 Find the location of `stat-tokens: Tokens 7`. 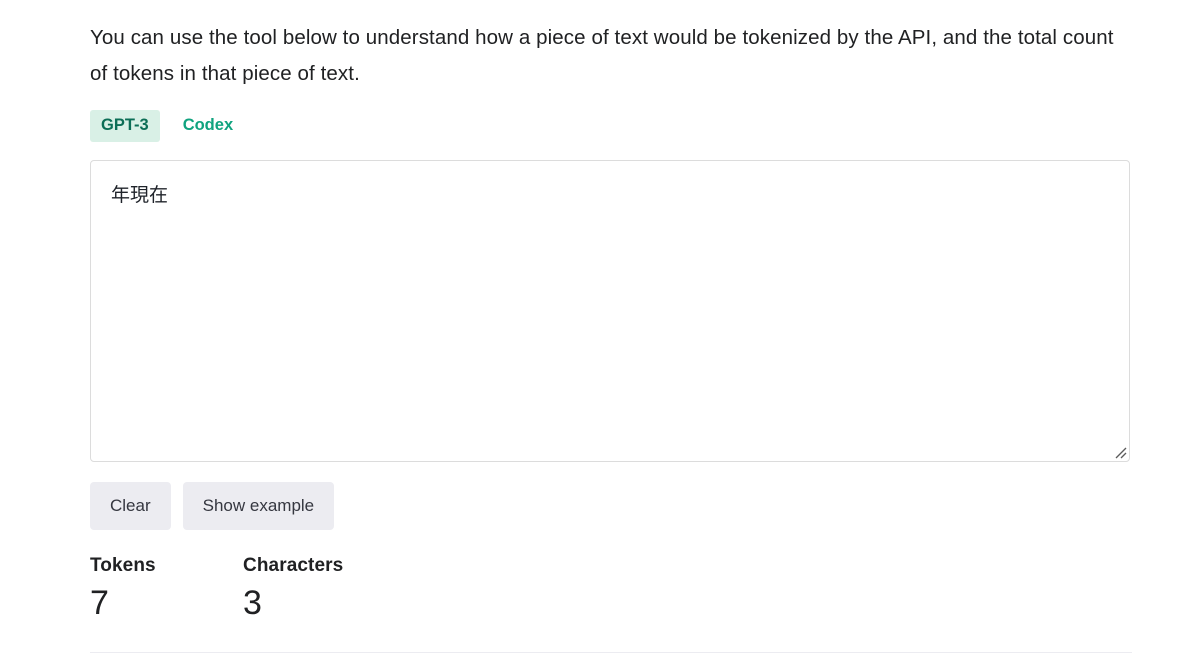

stat-tokens: Tokens 7 is located at coordinates (166, 588).